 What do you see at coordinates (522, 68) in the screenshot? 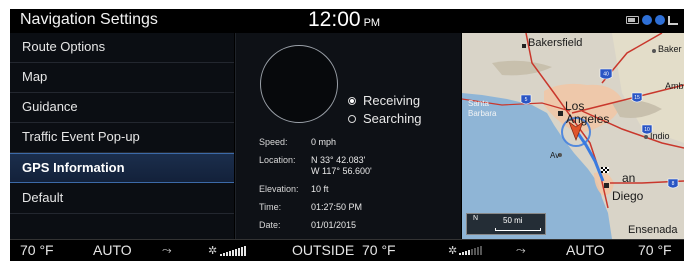
I see `mountain-area` at bounding box center [522, 68].